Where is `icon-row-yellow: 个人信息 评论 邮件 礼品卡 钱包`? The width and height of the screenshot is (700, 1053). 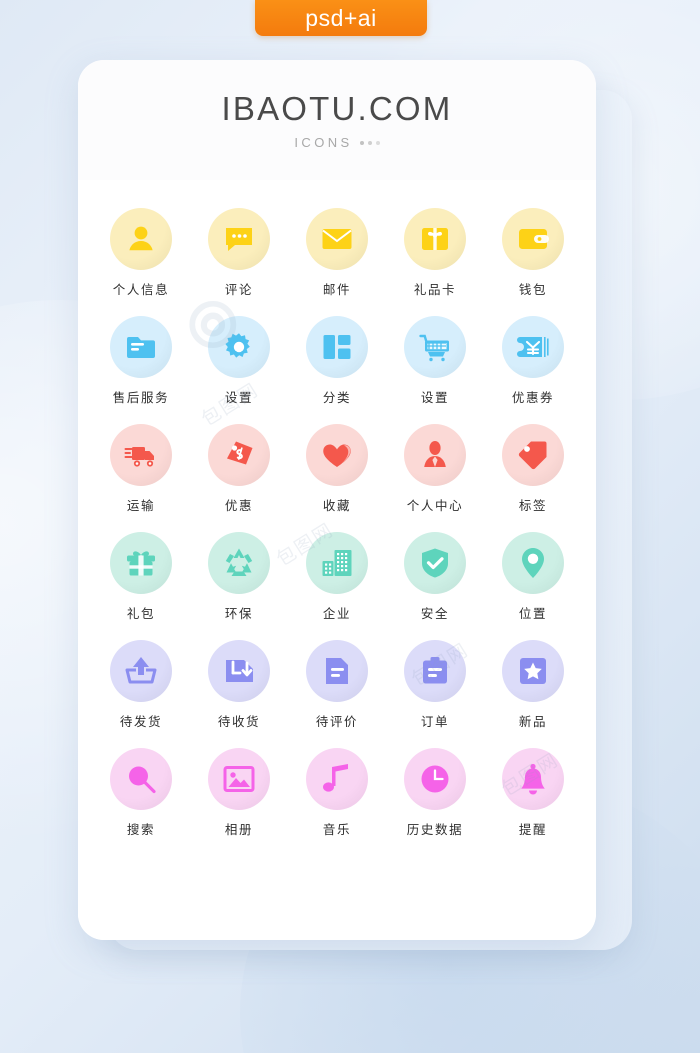
icon-row-yellow: 个人信息 评论 邮件 礼品卡 钱包 is located at coordinates (337, 253).